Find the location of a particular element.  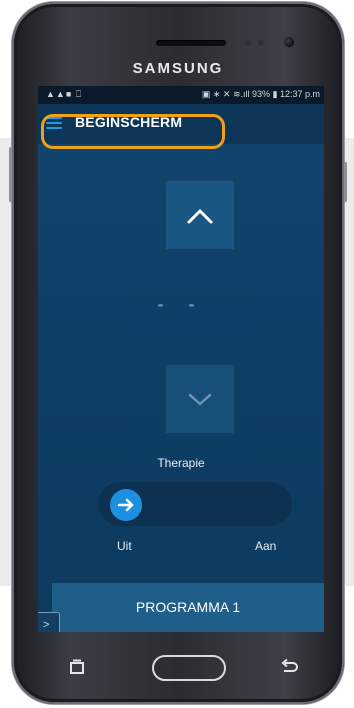

proximity-sensor is located at coordinates (248, 43).